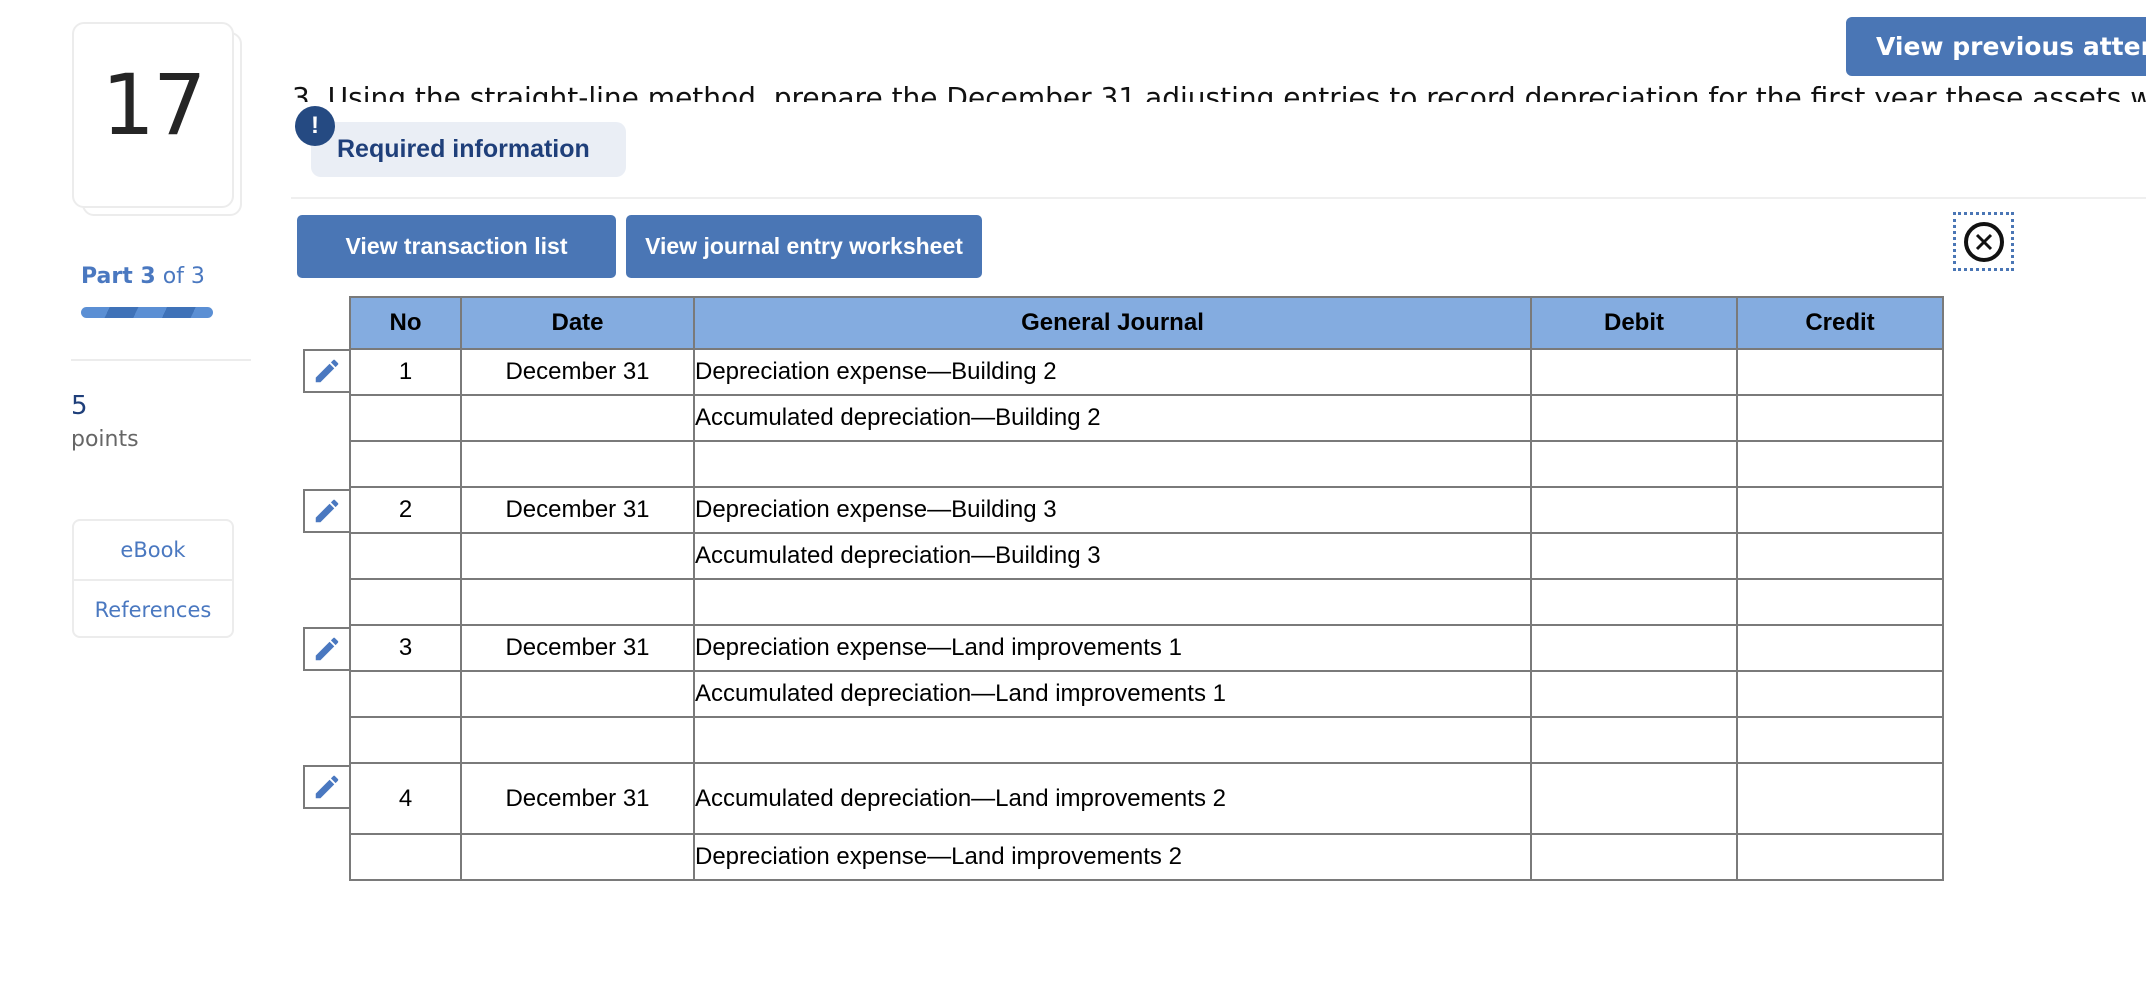 The height and width of the screenshot is (997, 2146). What do you see at coordinates (405, 372) in the screenshot?
I see `entry-no-cell: 1` at bounding box center [405, 372].